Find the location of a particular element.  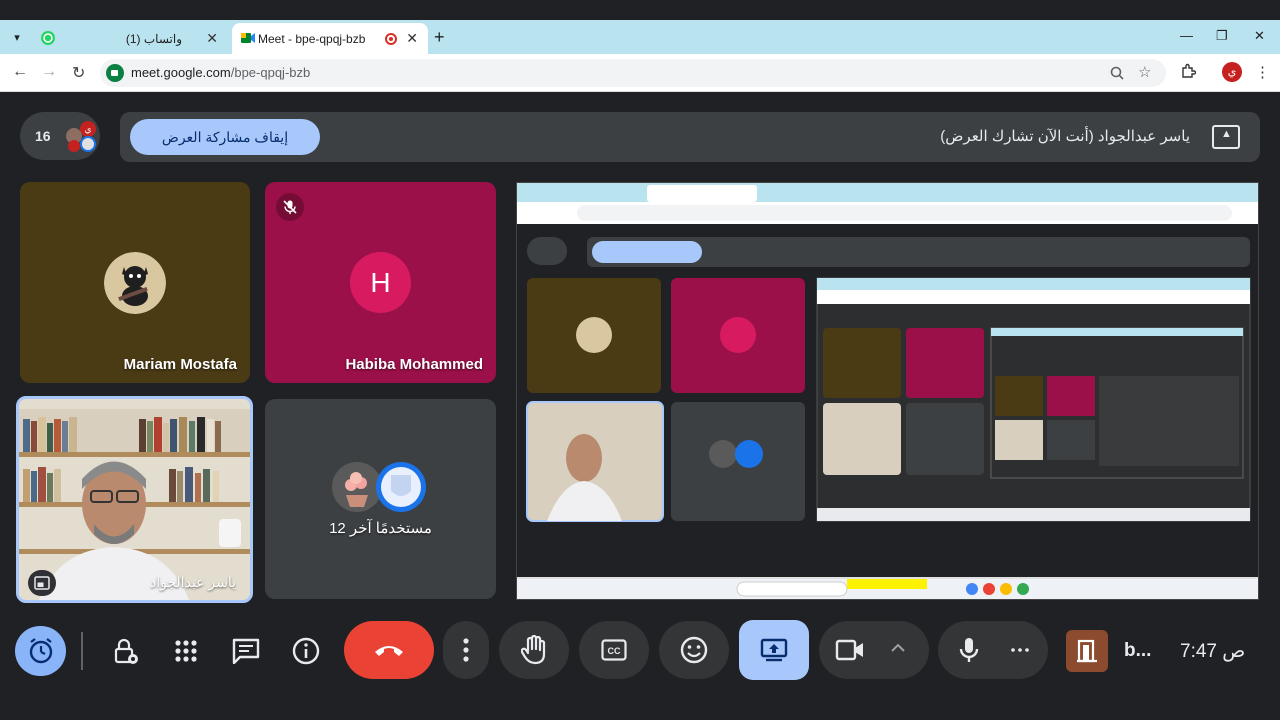

meeting-clock: 7:47 ص is located at coordinates (1213, 651).